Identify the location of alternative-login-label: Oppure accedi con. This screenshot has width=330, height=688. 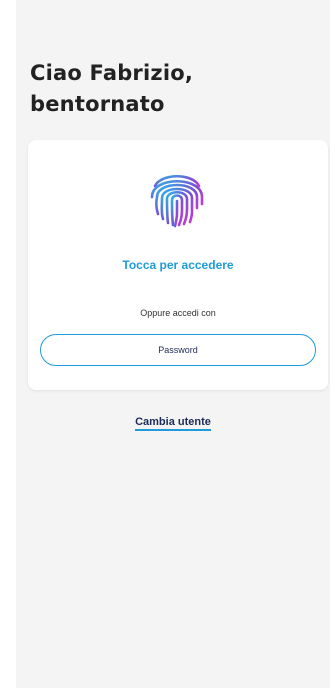
(178, 313).